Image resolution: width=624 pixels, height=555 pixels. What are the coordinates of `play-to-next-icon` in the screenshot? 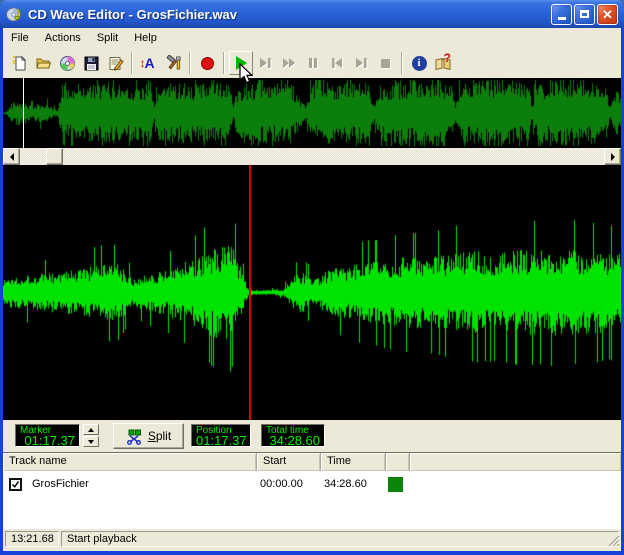 It's located at (265, 63).